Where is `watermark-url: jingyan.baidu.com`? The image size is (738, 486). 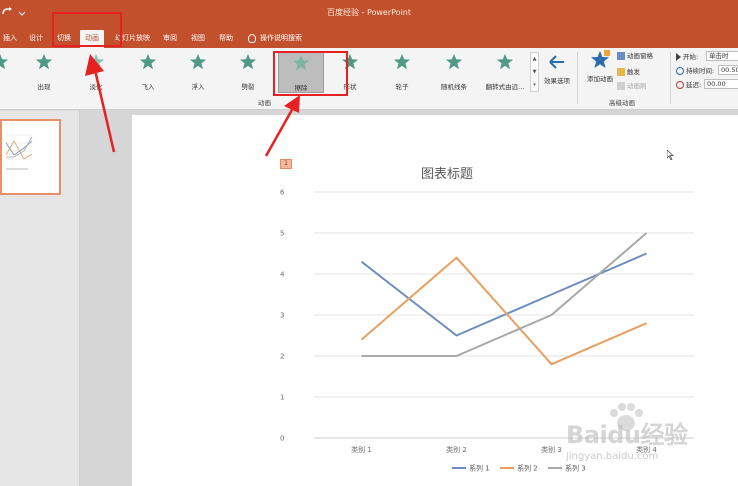 watermark-url: jingyan.baidu.com is located at coordinates (612, 456).